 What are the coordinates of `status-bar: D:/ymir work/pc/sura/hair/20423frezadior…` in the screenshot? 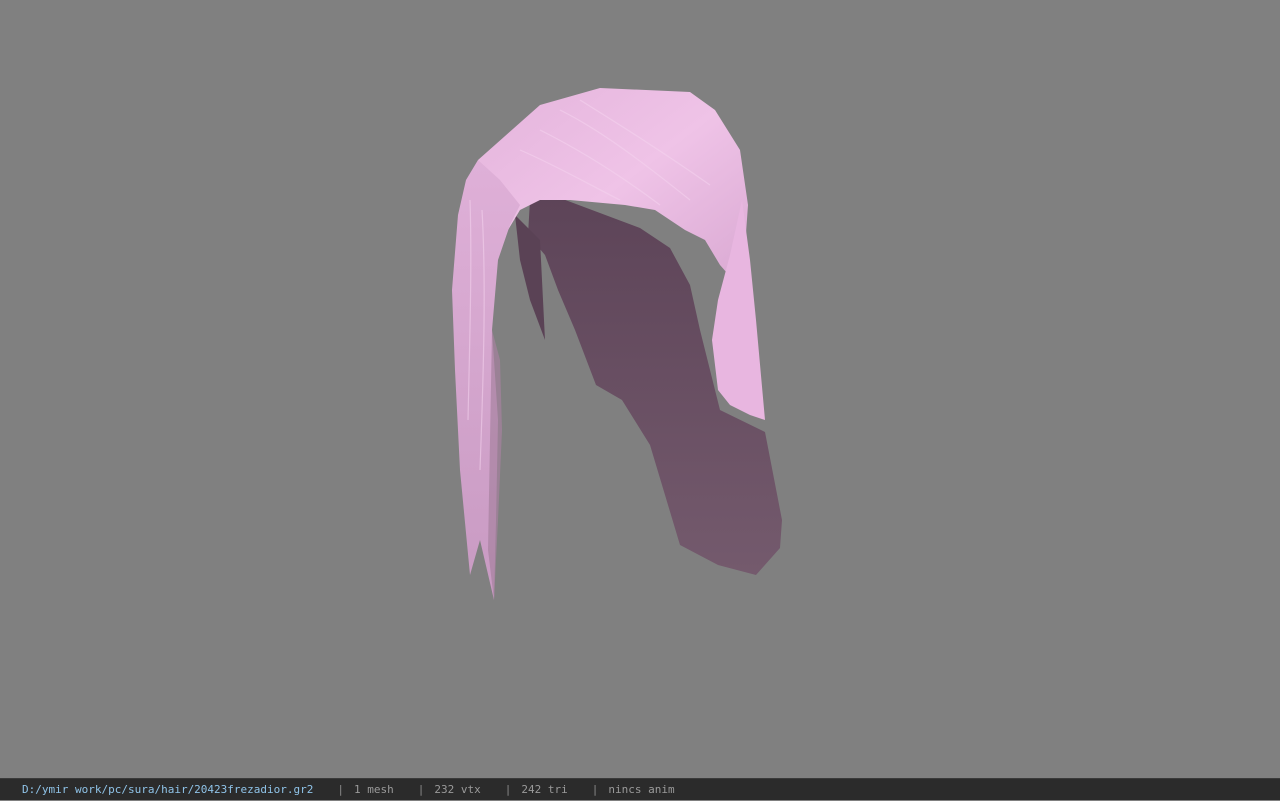 It's located at (640, 789).